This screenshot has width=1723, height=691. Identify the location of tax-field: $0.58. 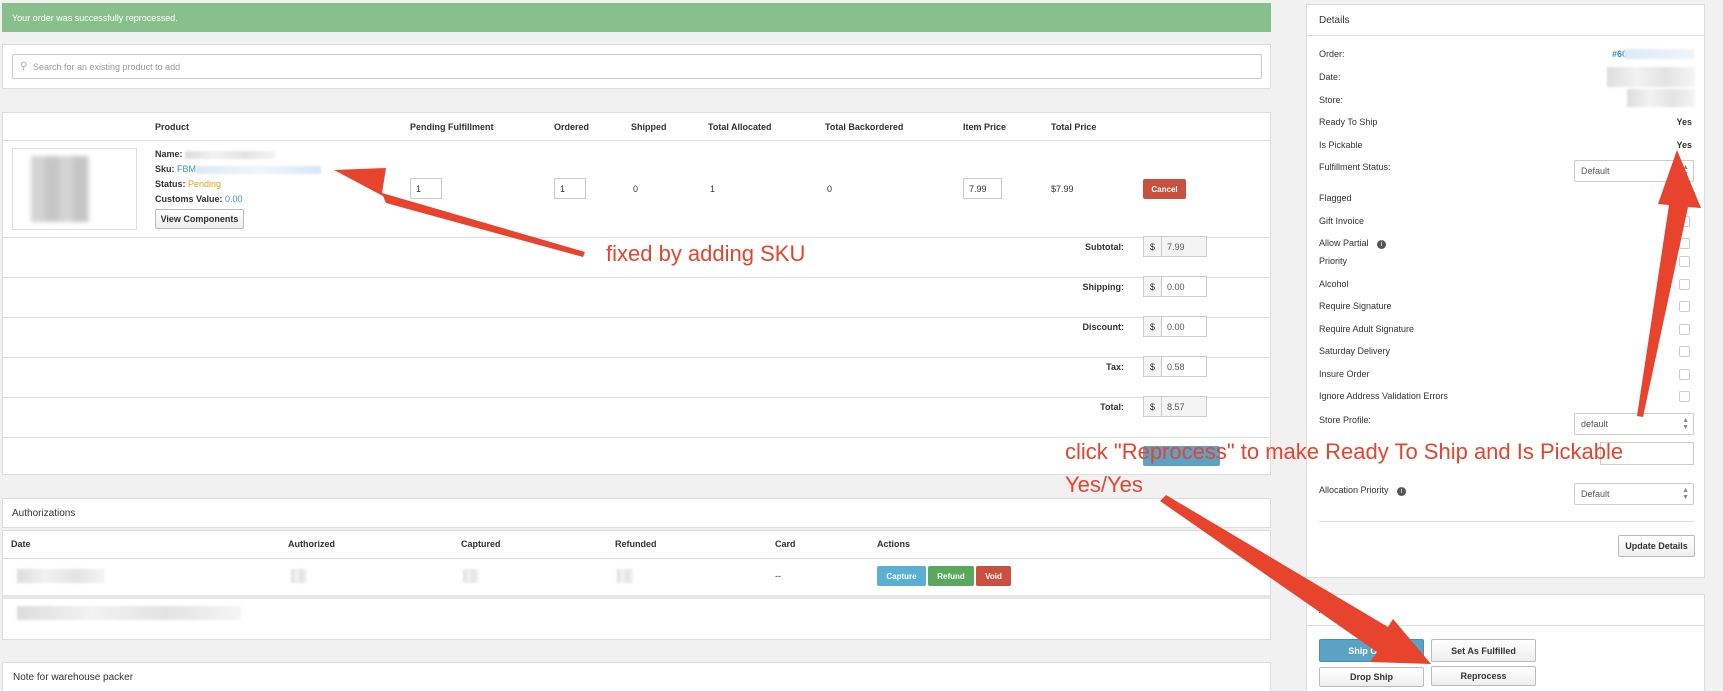
(1175, 366).